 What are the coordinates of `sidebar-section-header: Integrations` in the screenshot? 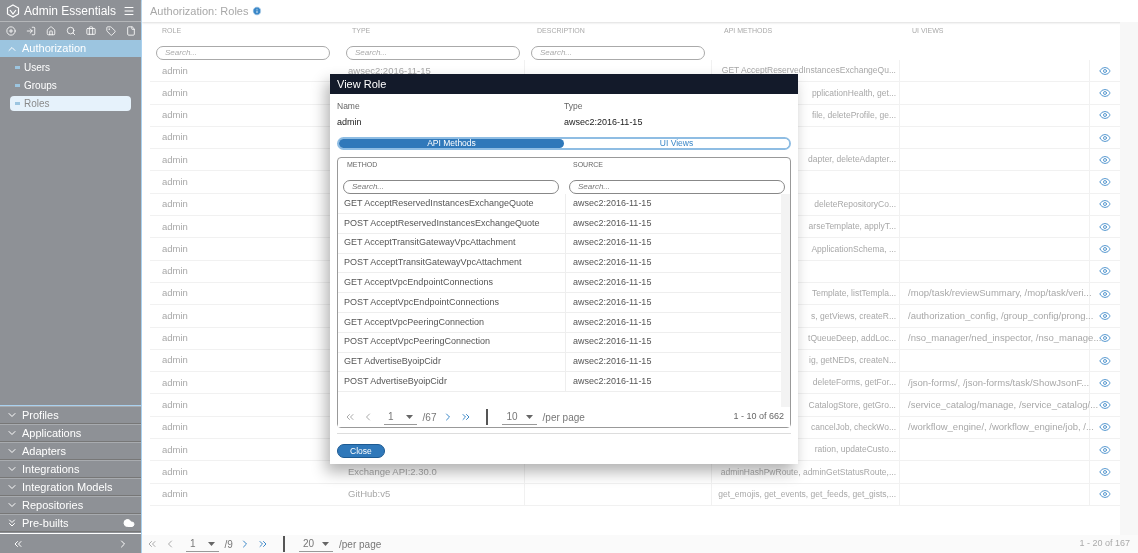 It's located at (70, 468).